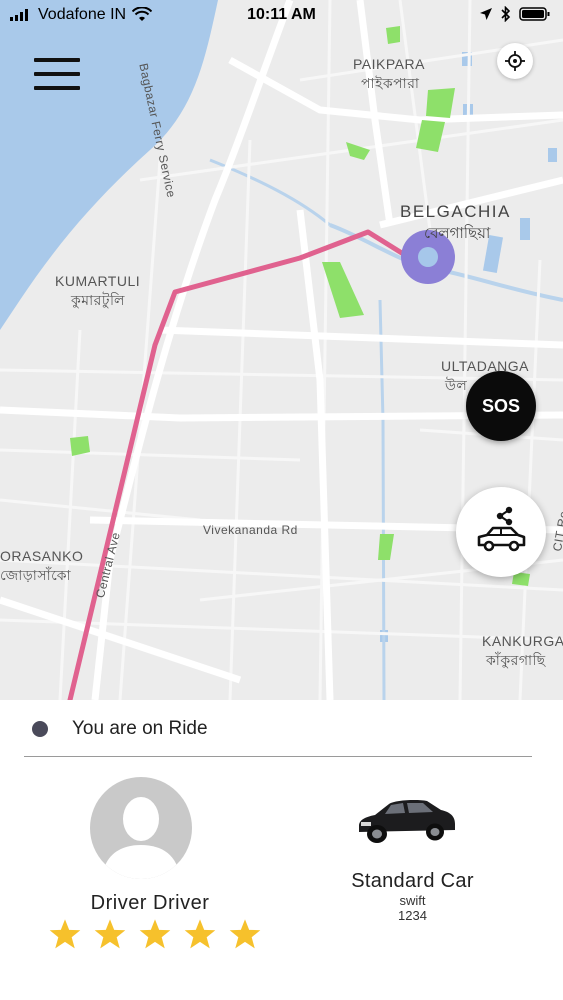 The height and width of the screenshot is (1000, 563). I want to click on map-label-kankurgachi: KANKURGA কাঁকুরগাছি, so click(522, 653).